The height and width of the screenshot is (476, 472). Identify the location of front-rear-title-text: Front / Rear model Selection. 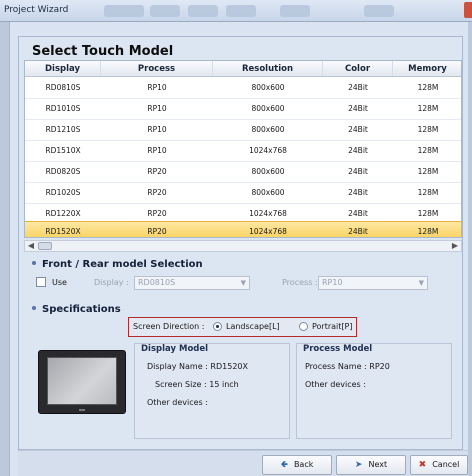
(122, 264).